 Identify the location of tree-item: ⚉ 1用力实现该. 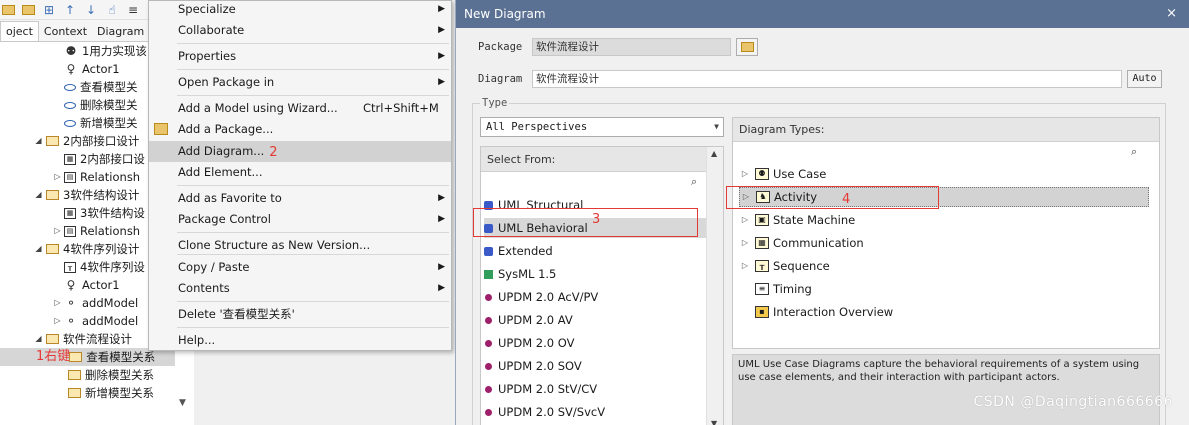
(105, 51).